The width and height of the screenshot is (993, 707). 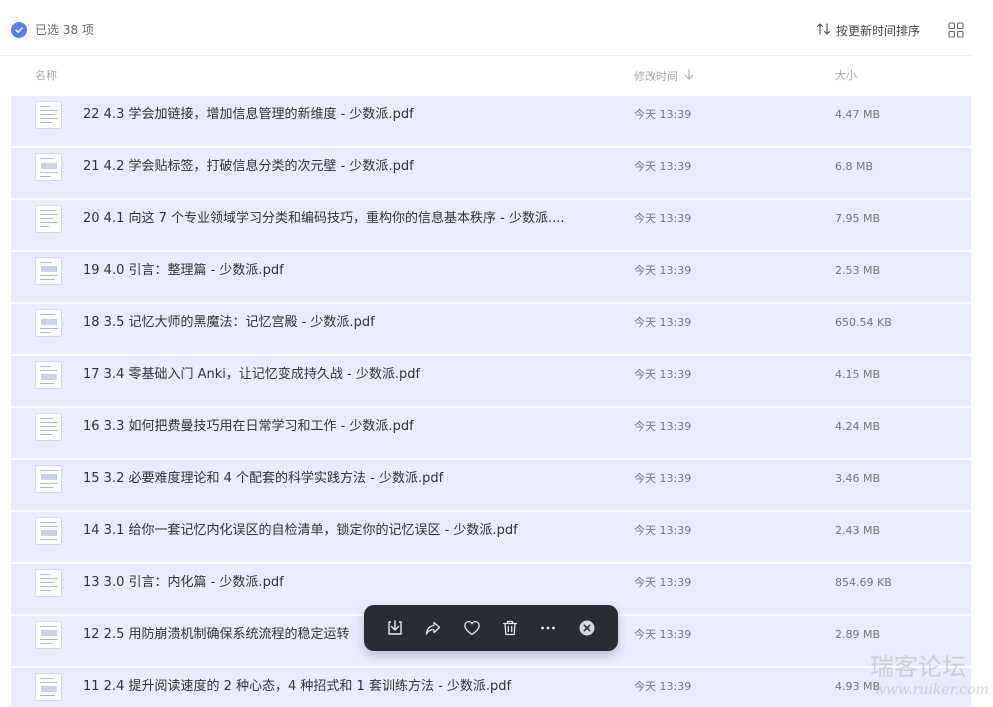 What do you see at coordinates (854, 166) in the screenshot?
I see `file-size: 6.8 MB` at bounding box center [854, 166].